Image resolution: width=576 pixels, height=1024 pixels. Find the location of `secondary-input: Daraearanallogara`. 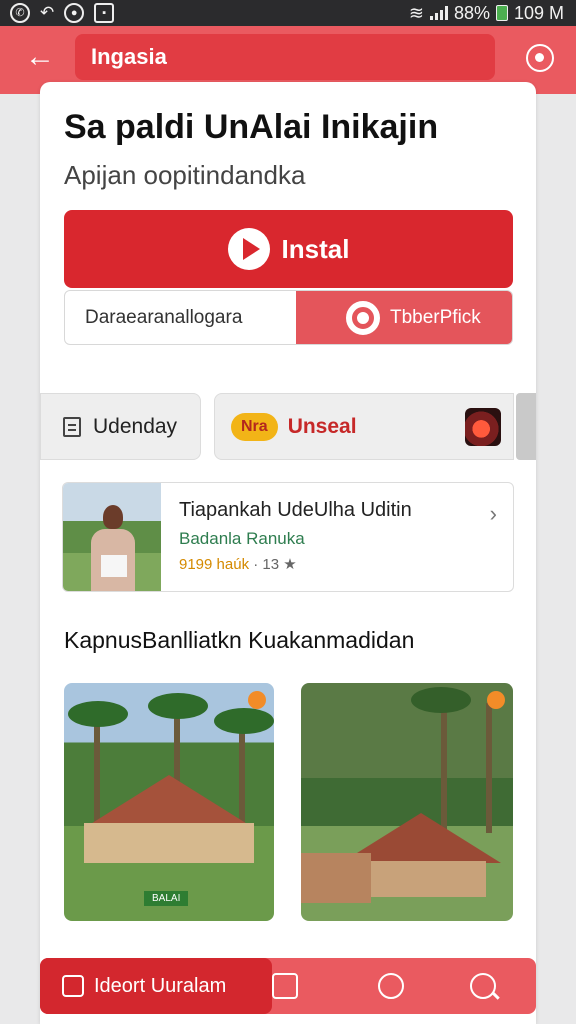

secondary-input: Daraearanallogara is located at coordinates (180, 317).